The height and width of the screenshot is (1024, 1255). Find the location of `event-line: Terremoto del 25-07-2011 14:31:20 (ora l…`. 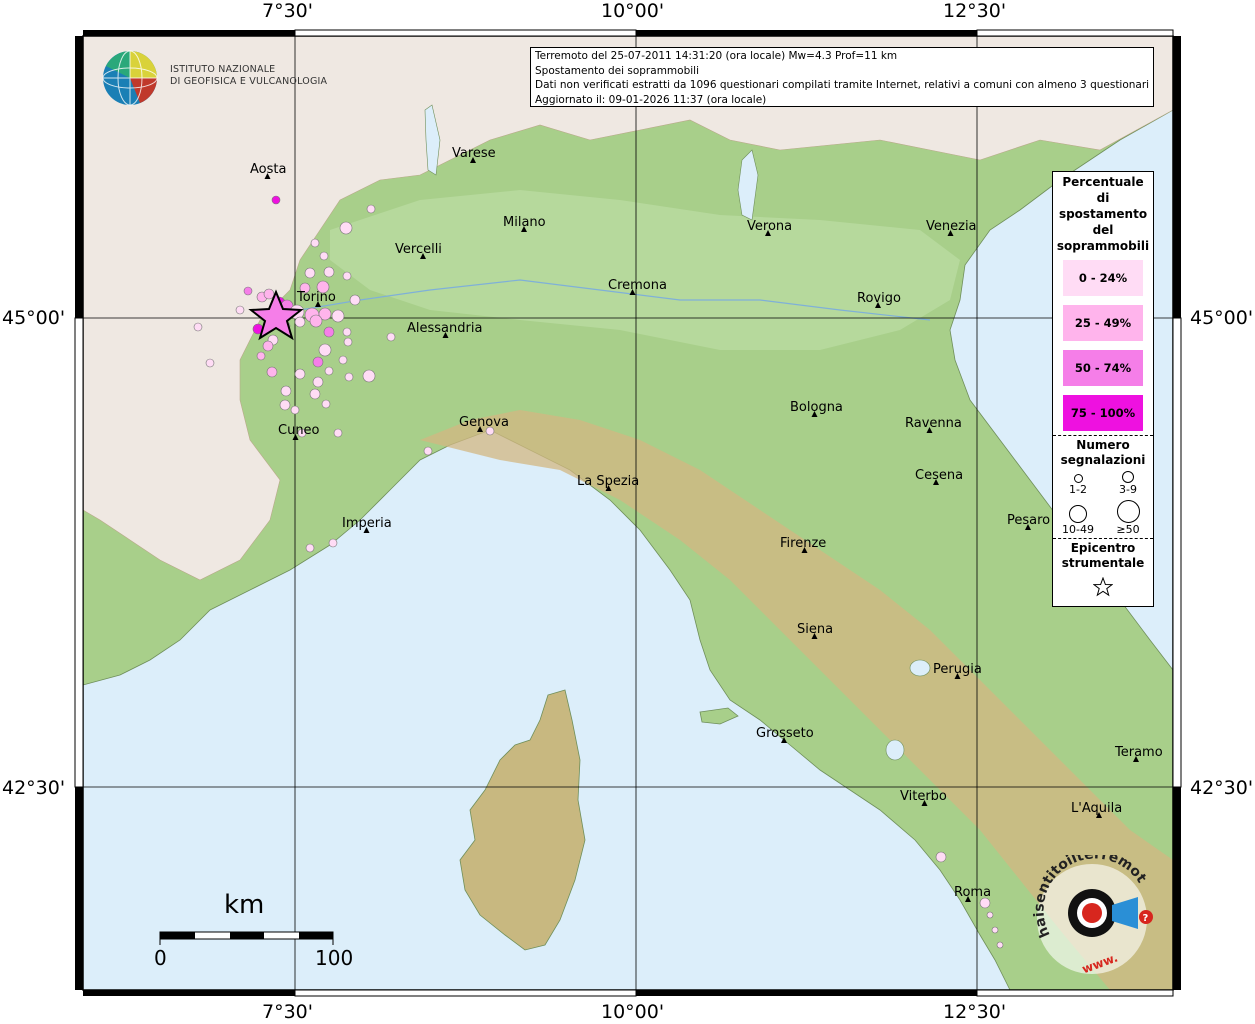

event-line: Terremoto del 25-07-2011 14:31:20 (ora l… is located at coordinates (716, 56).